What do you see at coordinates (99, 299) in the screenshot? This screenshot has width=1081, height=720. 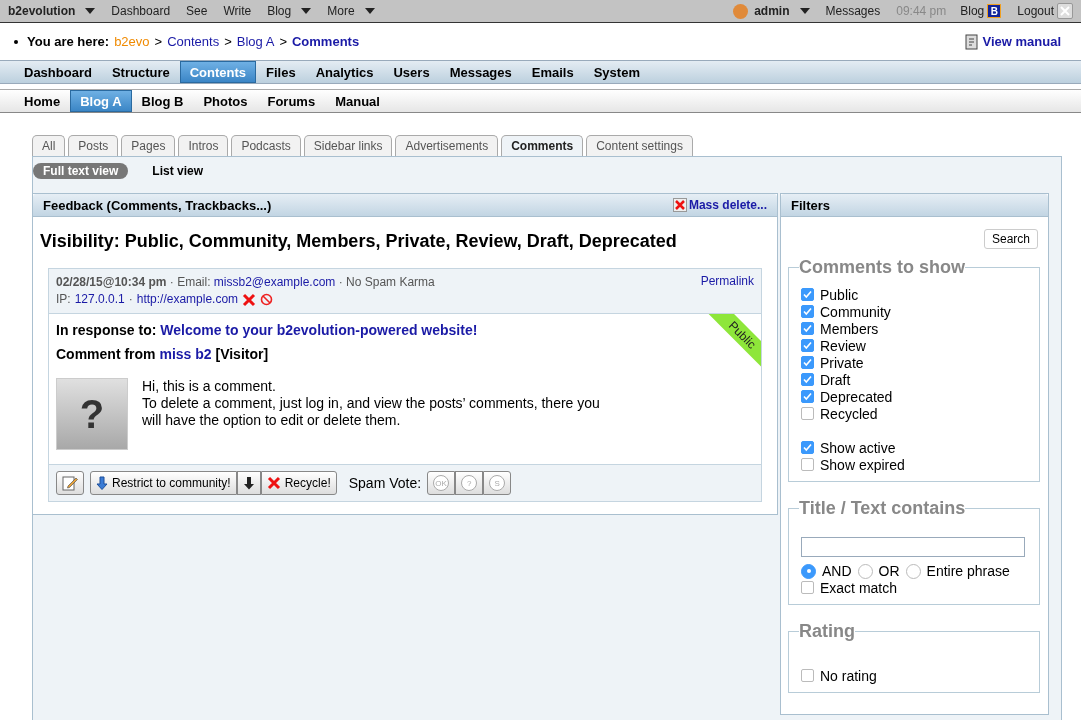 I see `ip-link: 127.0.0.1` at bounding box center [99, 299].